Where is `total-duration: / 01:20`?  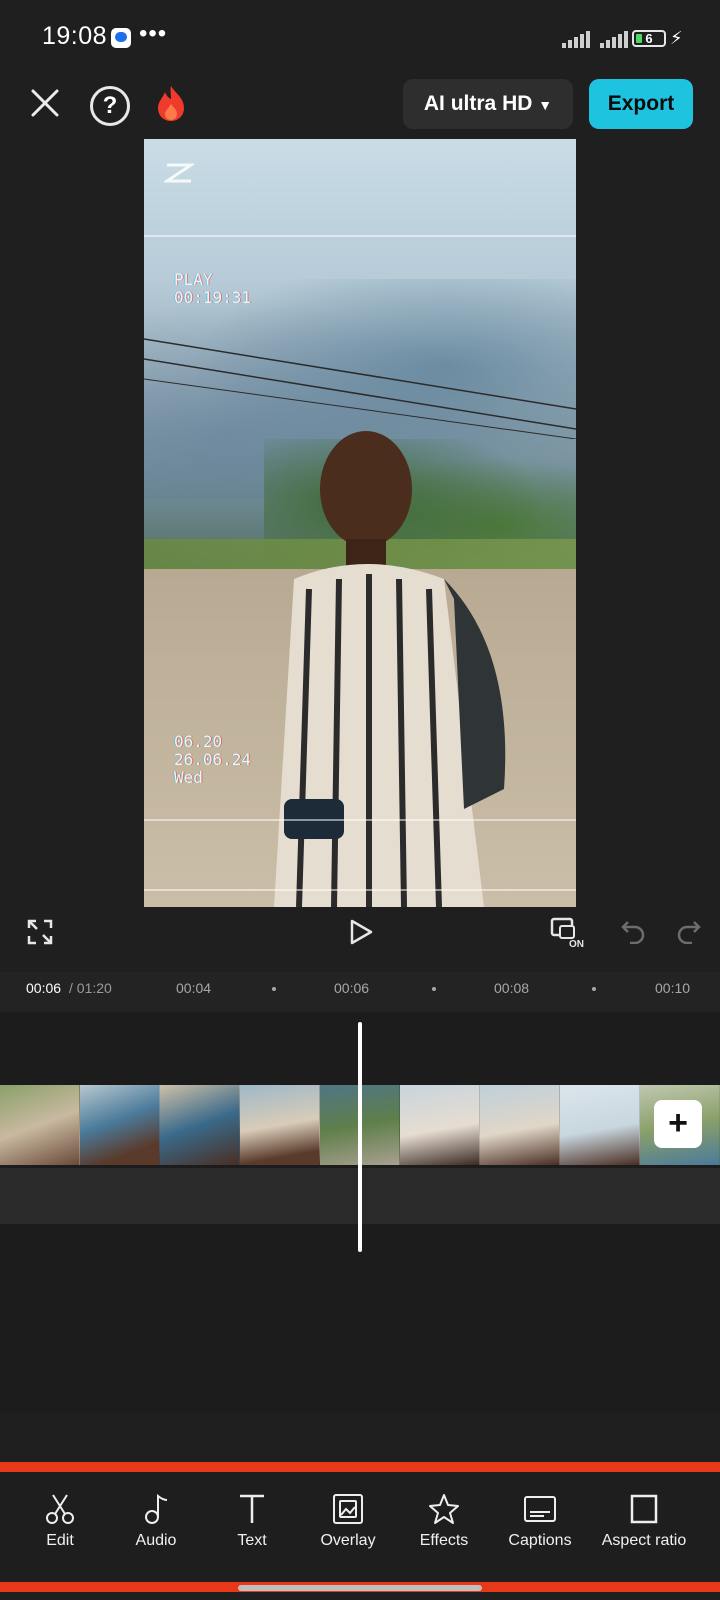
total-duration: / 01:20 is located at coordinates (90, 988).